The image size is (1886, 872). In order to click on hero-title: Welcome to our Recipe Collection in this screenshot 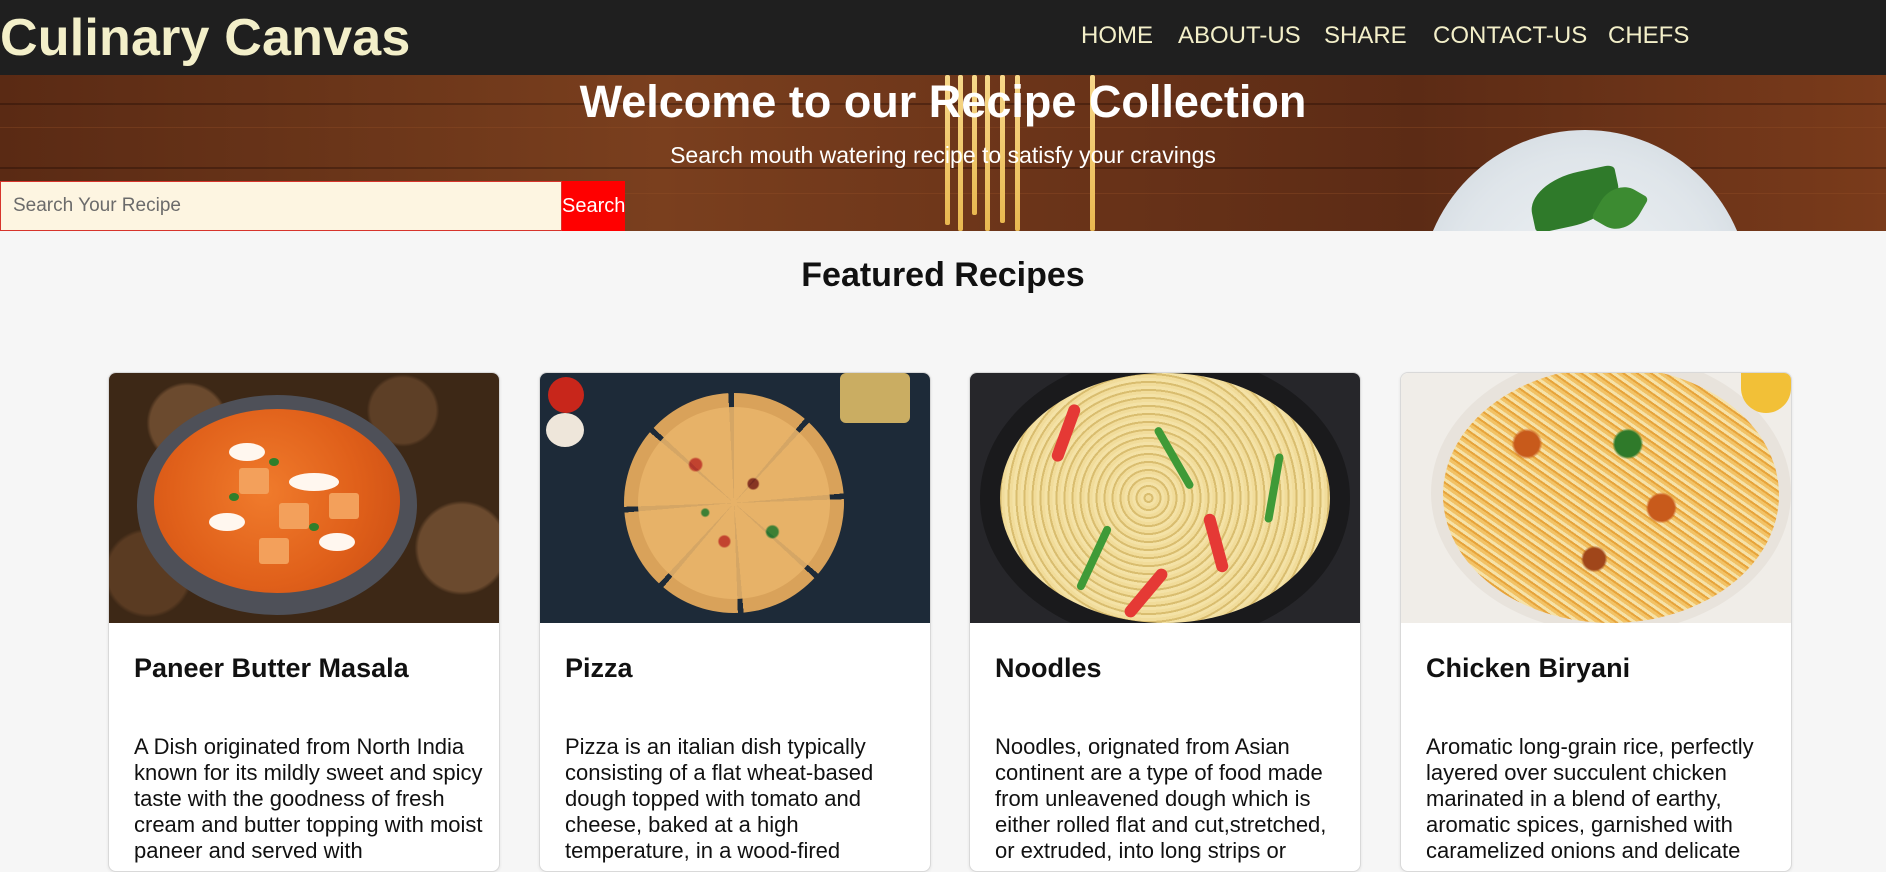, I will do `click(943, 101)`.